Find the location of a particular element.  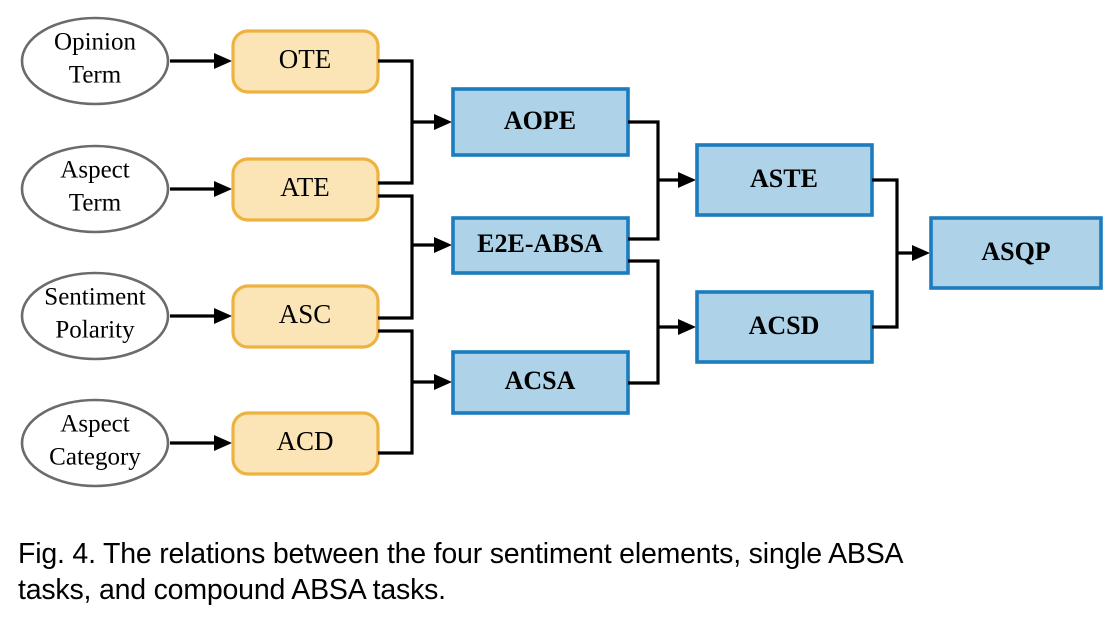

compound-task-label: ASTE is located at coordinates (784, 178).